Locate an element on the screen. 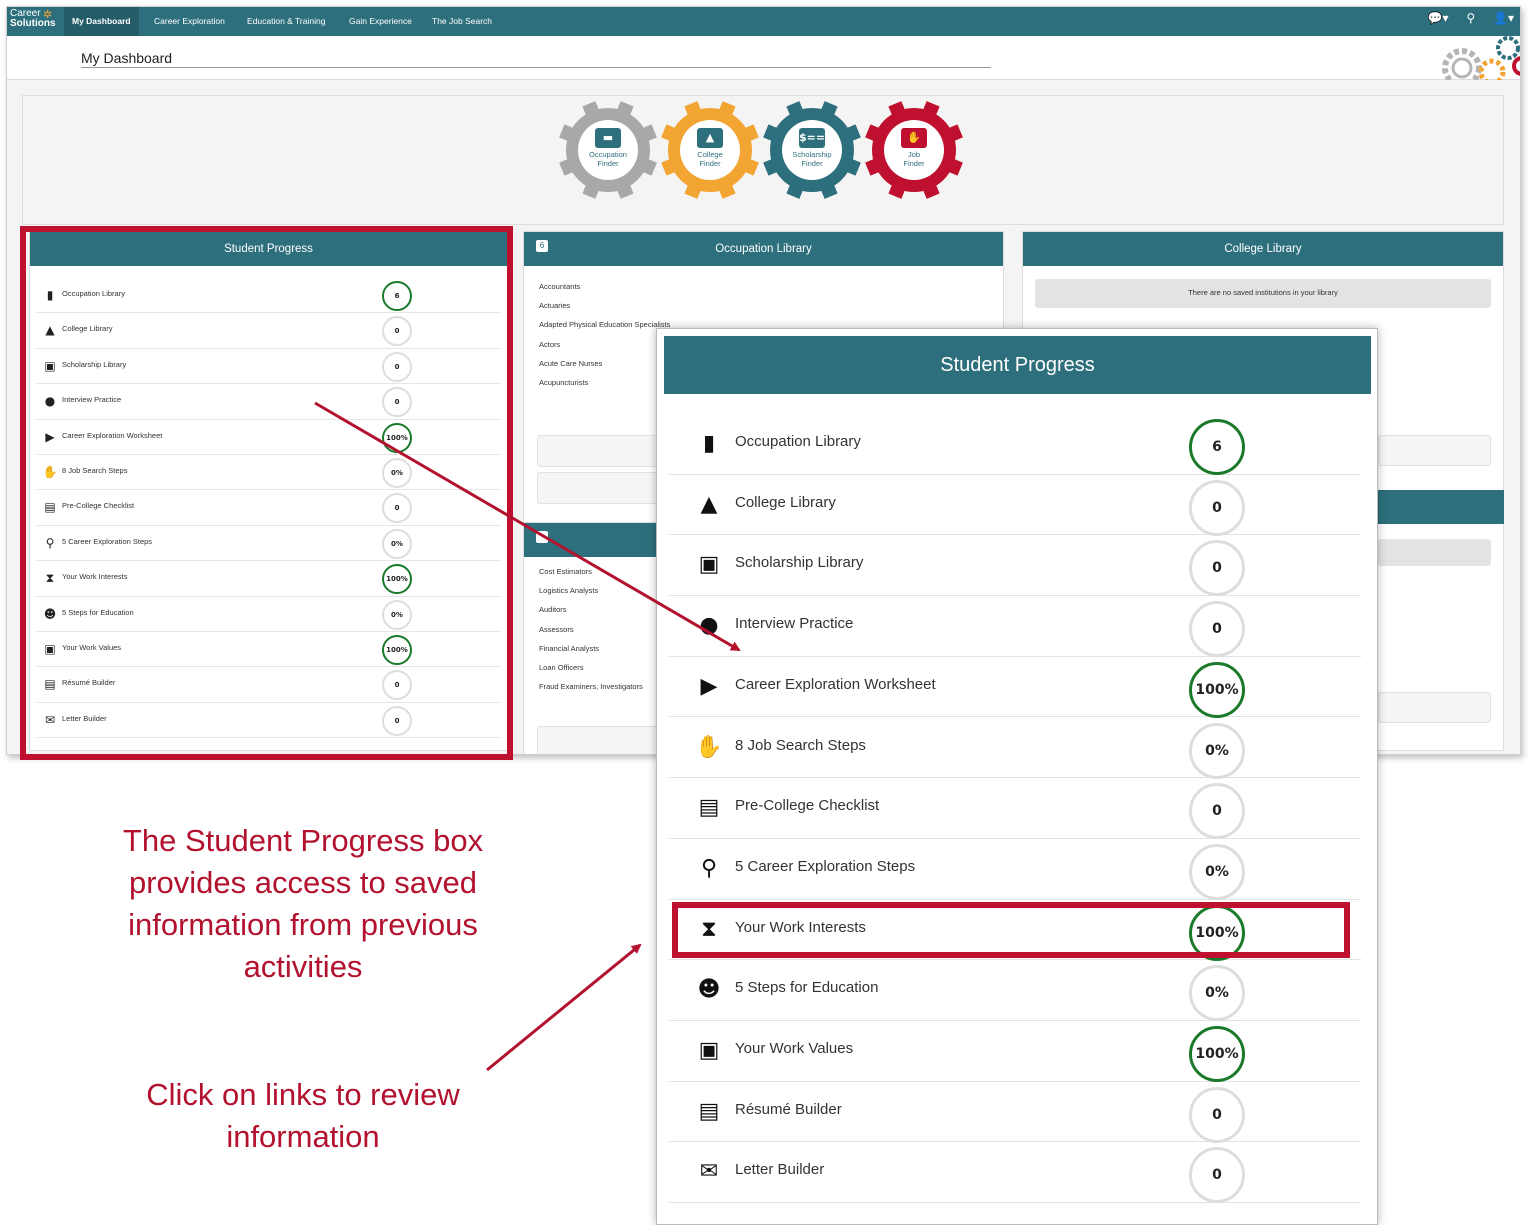 The width and height of the screenshot is (1528, 1225). arrow-to-work-interests is located at coordinates (564, 1007).